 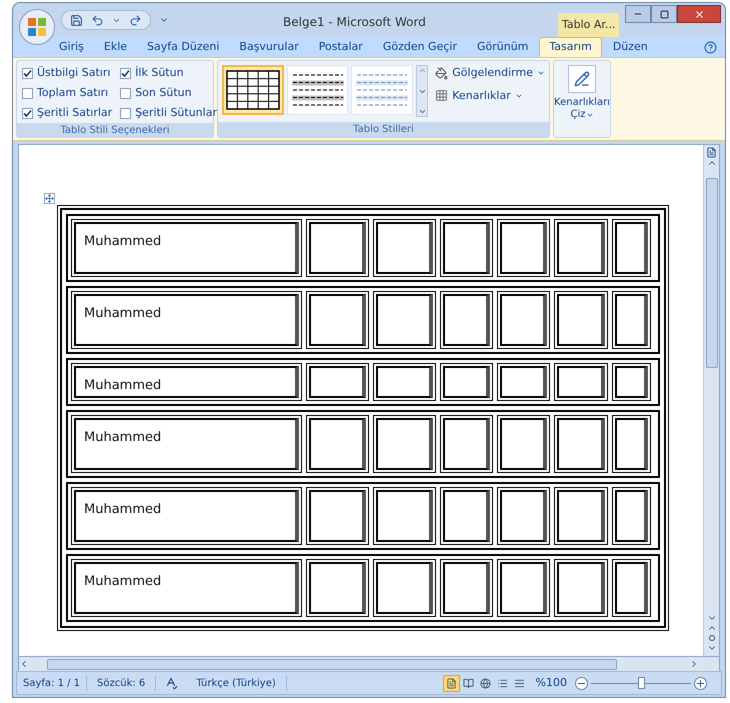 I want to click on paint-bucket-icon, so click(x=441, y=73).